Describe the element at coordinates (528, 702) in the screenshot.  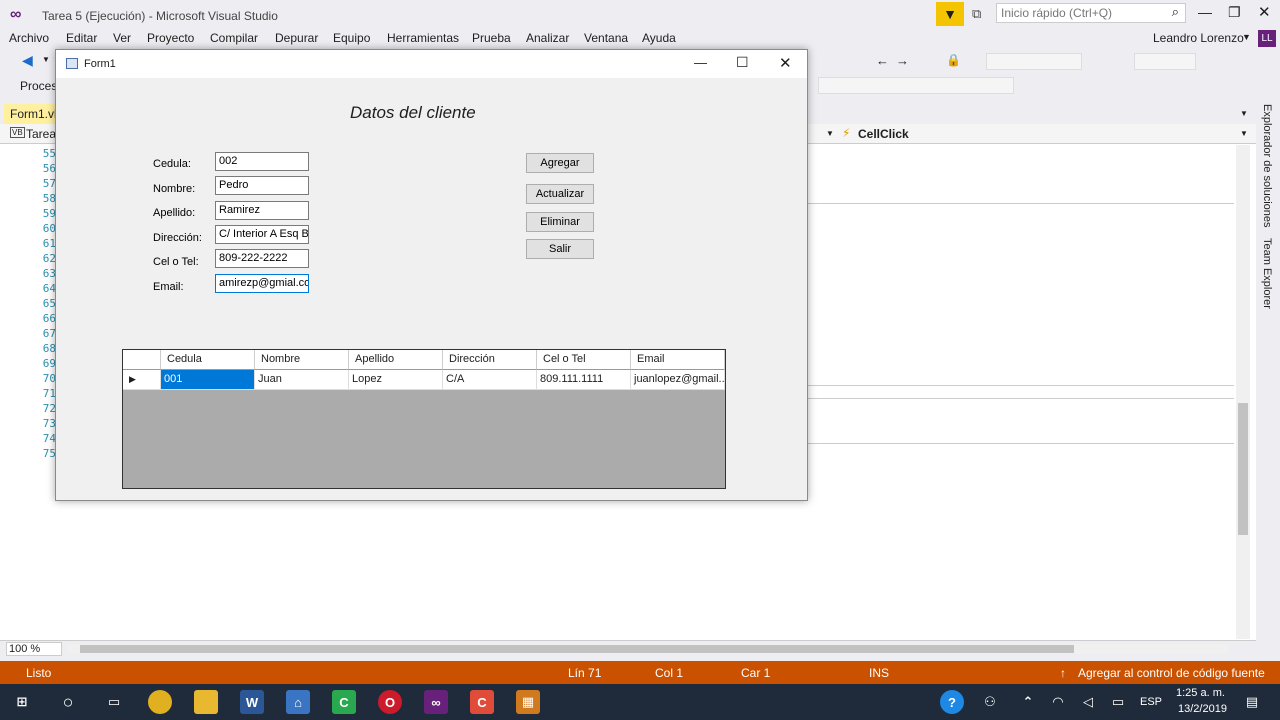
I see `form-app-icon: ▦` at that location.